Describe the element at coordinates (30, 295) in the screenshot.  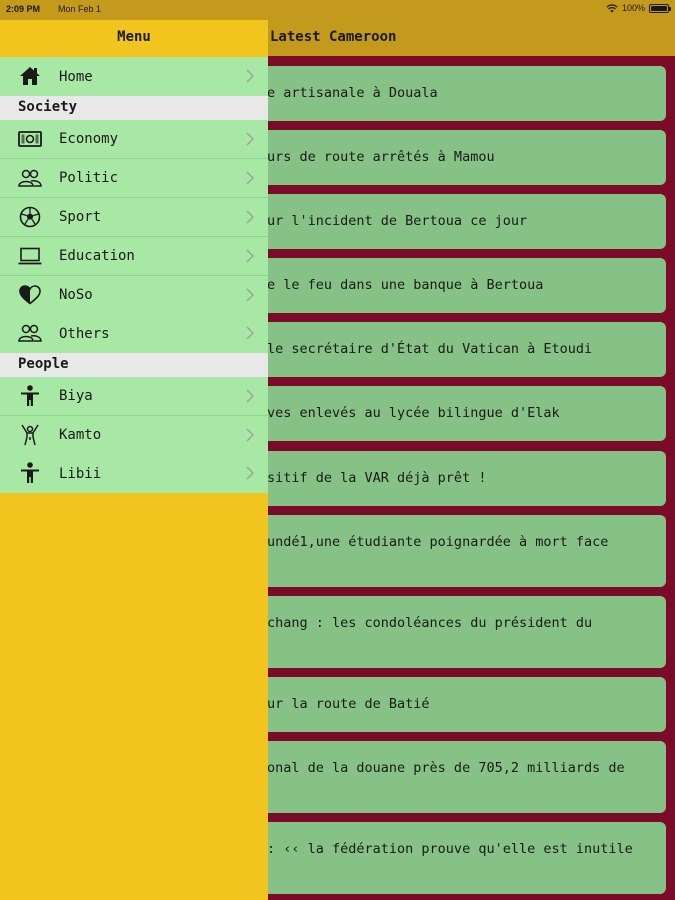
I see `heart-icon` at that location.